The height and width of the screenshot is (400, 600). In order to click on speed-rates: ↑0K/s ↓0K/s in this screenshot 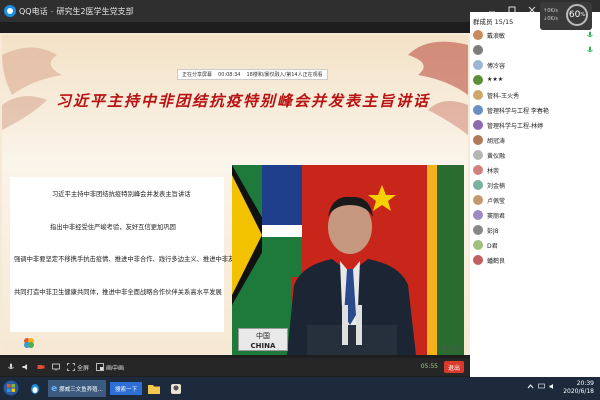, I will do `click(550, 15)`.